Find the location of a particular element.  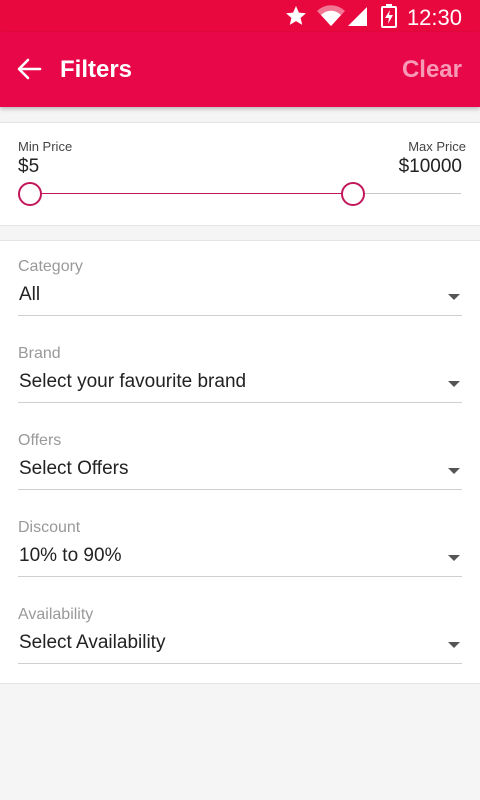

max-price-value: $10000 is located at coordinates (430, 166).